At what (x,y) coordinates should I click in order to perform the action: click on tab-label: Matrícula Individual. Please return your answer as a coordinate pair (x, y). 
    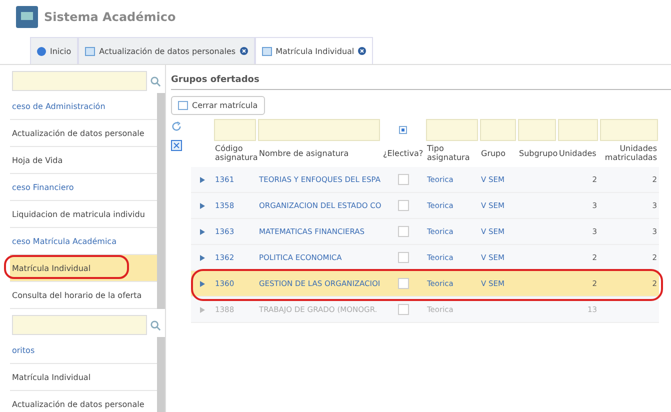
    Looking at the image, I should click on (315, 51).